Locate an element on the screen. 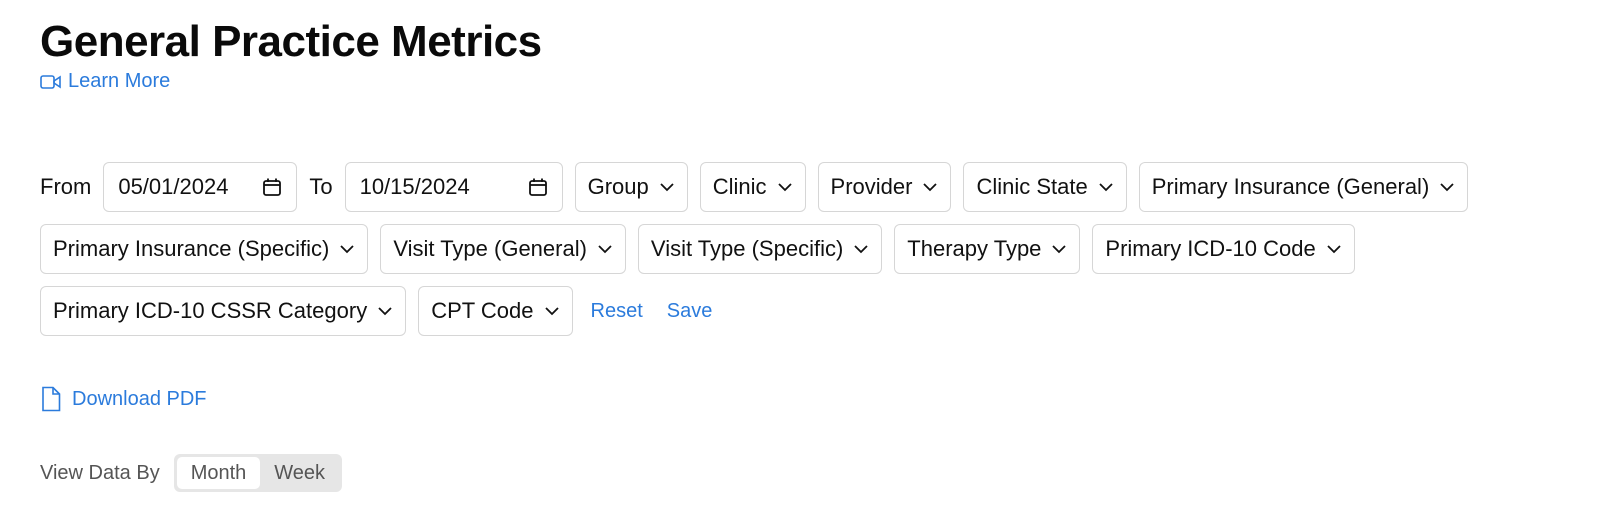 This screenshot has height=532, width=1600. reset-button: Reset is located at coordinates (617, 311).